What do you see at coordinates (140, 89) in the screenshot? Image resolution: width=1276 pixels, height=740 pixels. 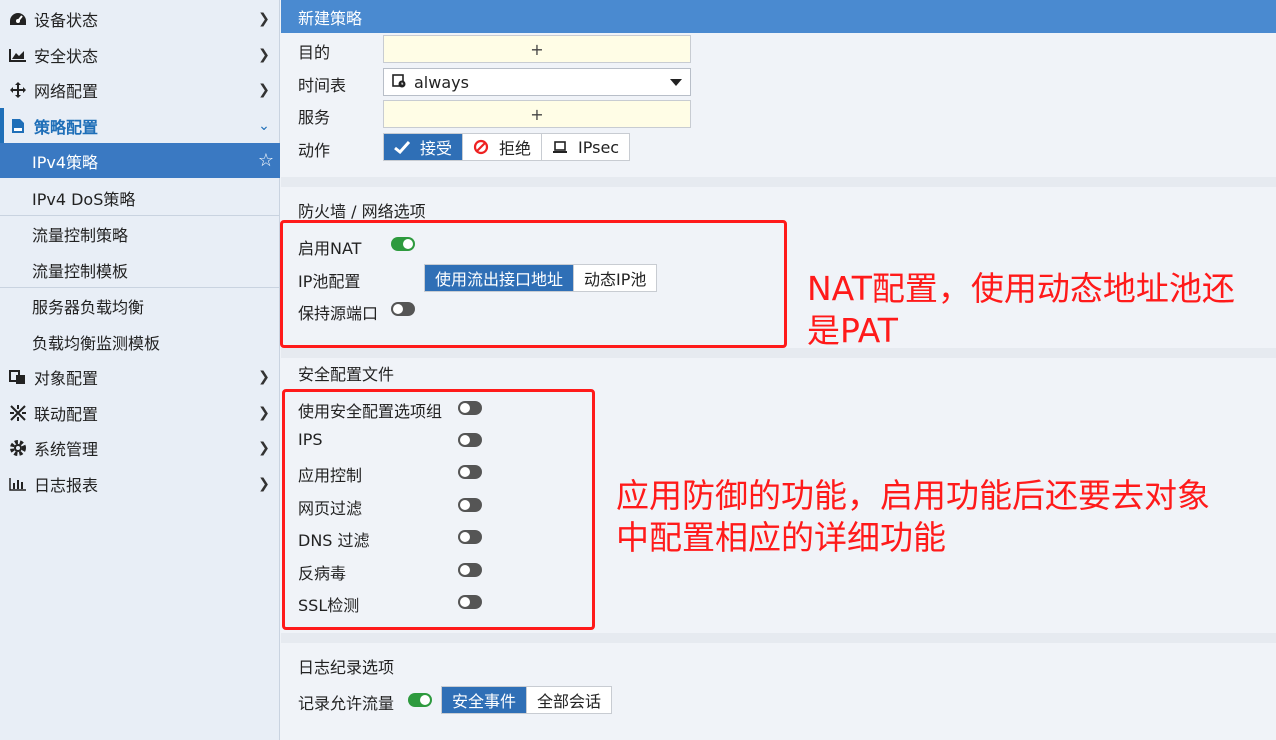 I see `sidebar-item-network-config: 网络配置 ❯` at bounding box center [140, 89].